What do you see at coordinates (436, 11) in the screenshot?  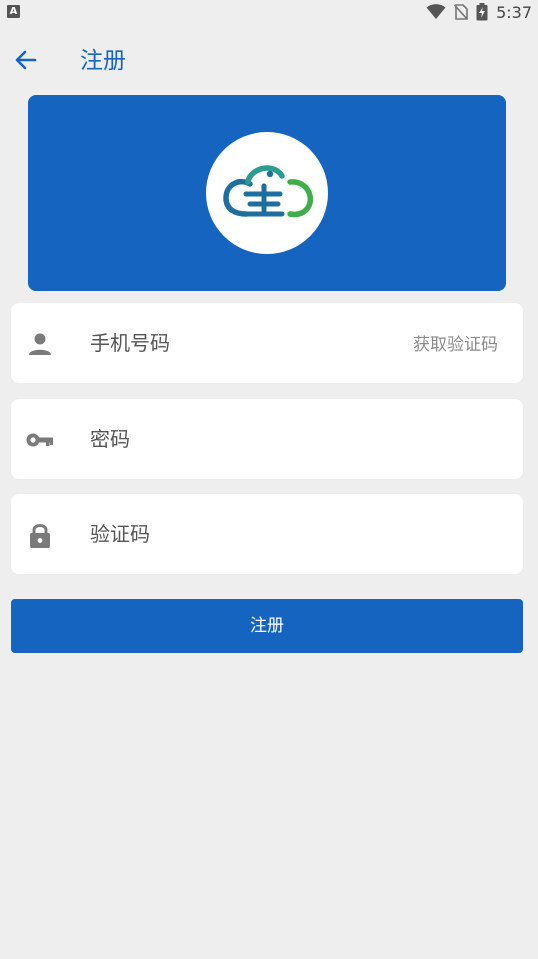 I see `wifi-icon` at bounding box center [436, 11].